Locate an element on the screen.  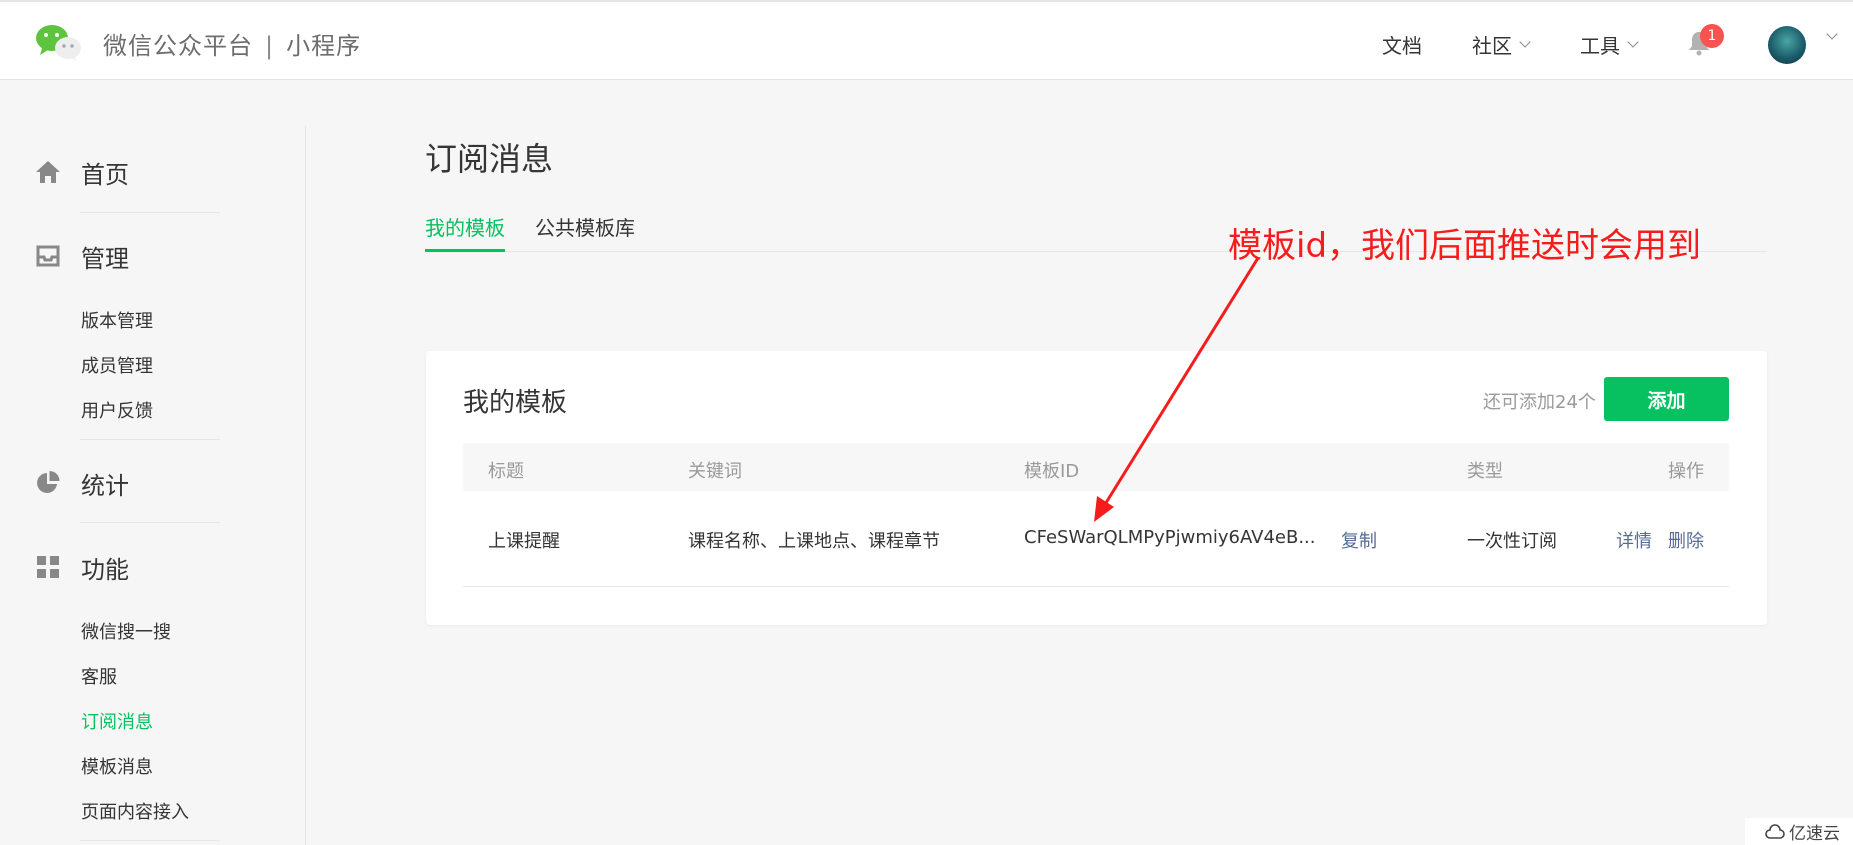
nav-tools-label: 工具 is located at coordinates (1600, 46).